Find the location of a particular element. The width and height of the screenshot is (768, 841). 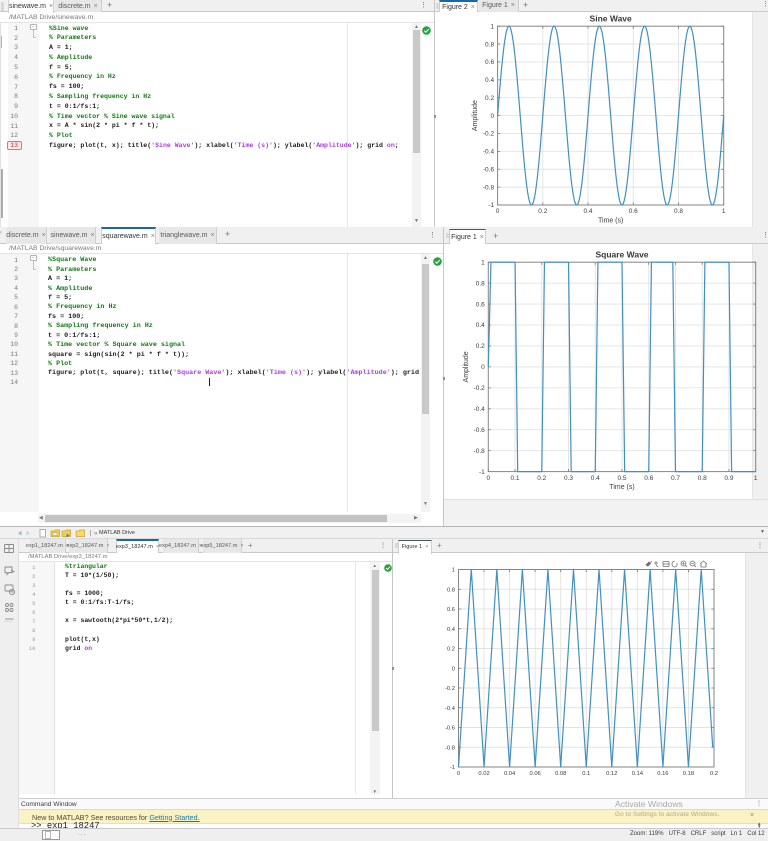

svg-text: 0.12 is located at coordinates (611, 774).